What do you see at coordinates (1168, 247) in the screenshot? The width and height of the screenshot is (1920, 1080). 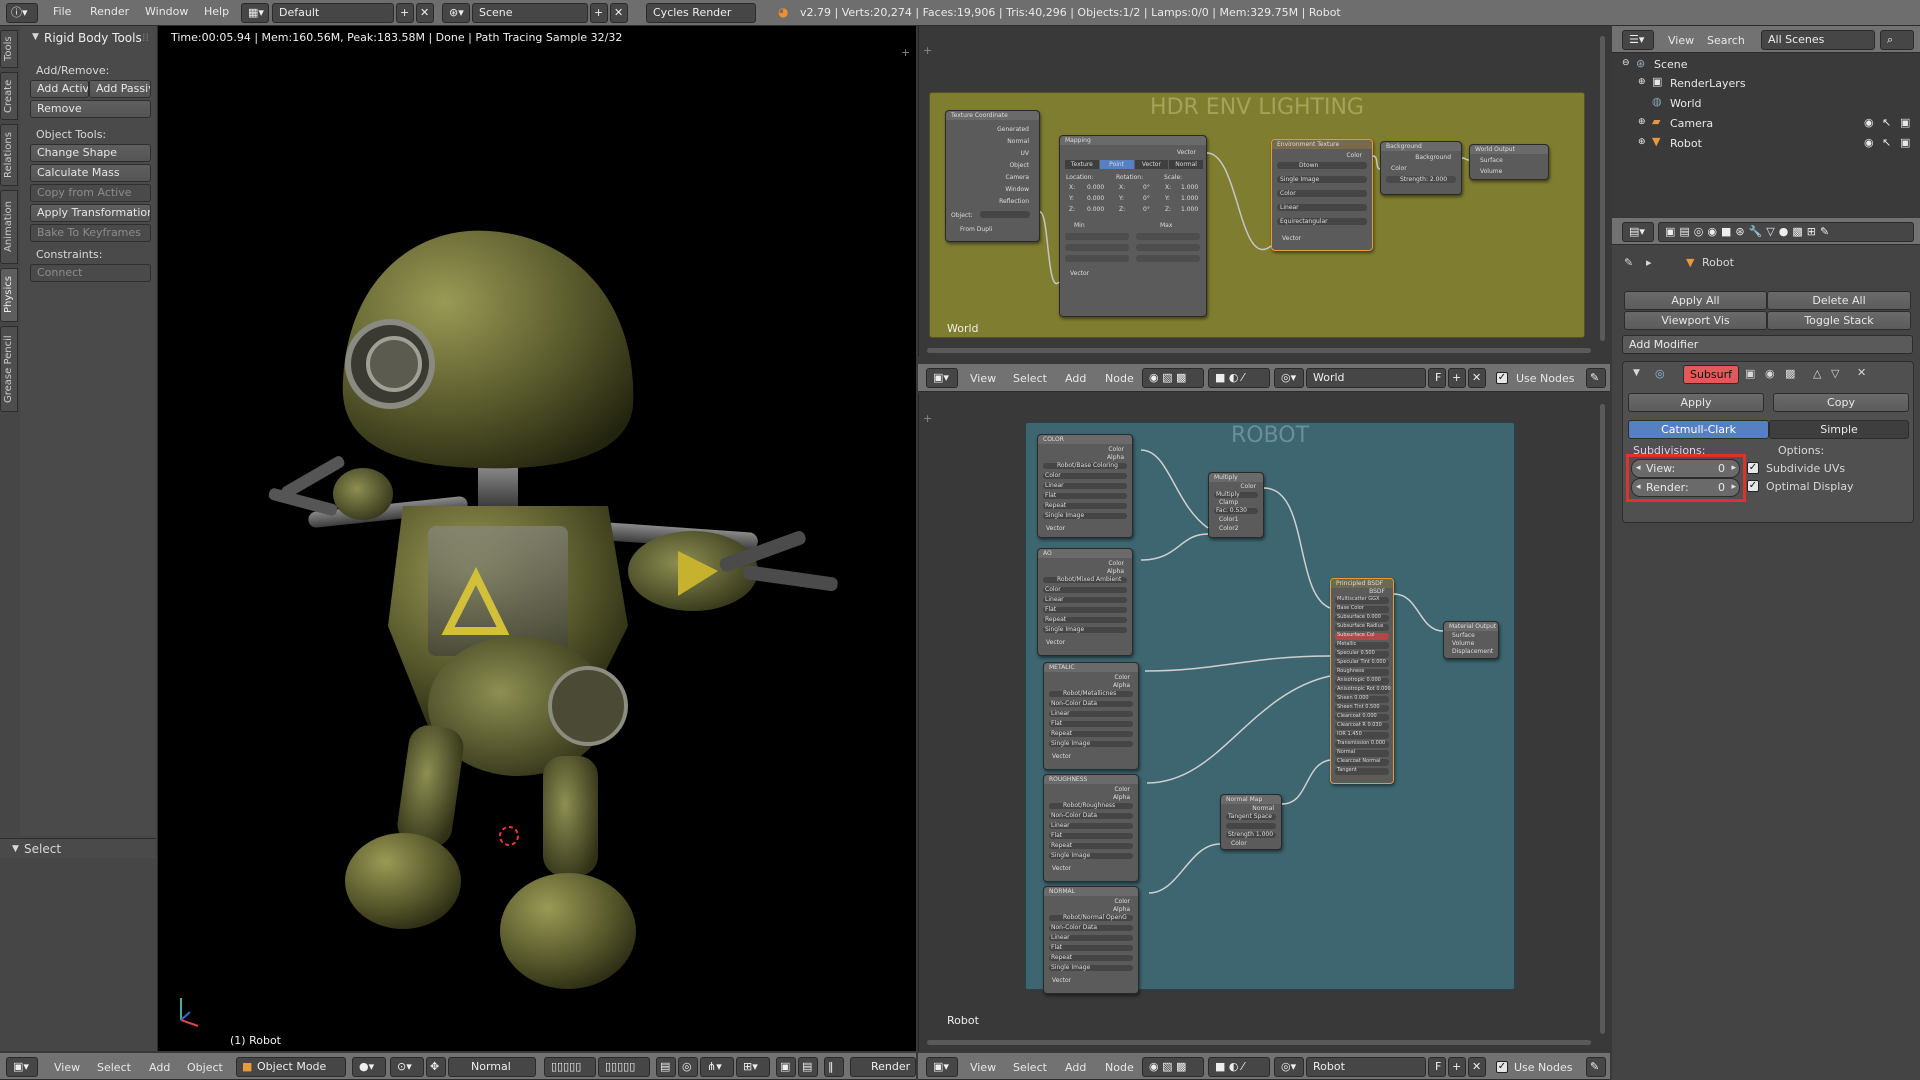 I see `mapping-max-y` at bounding box center [1168, 247].